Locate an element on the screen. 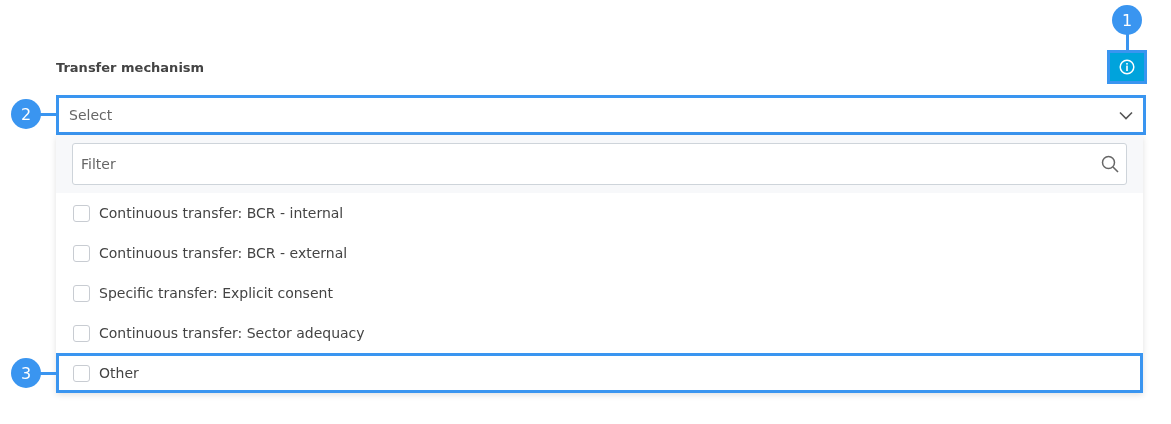  dropdown-option: Continuous transfer: BCR - external is located at coordinates (599, 253).